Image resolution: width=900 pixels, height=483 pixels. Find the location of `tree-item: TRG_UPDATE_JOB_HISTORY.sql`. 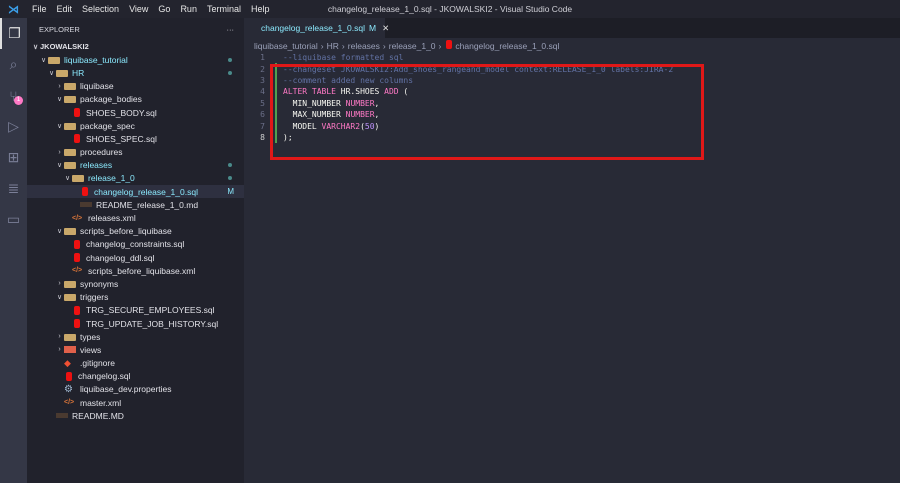

tree-item: TRG_UPDATE_JOB_HISTORY.sql is located at coordinates (135, 323).